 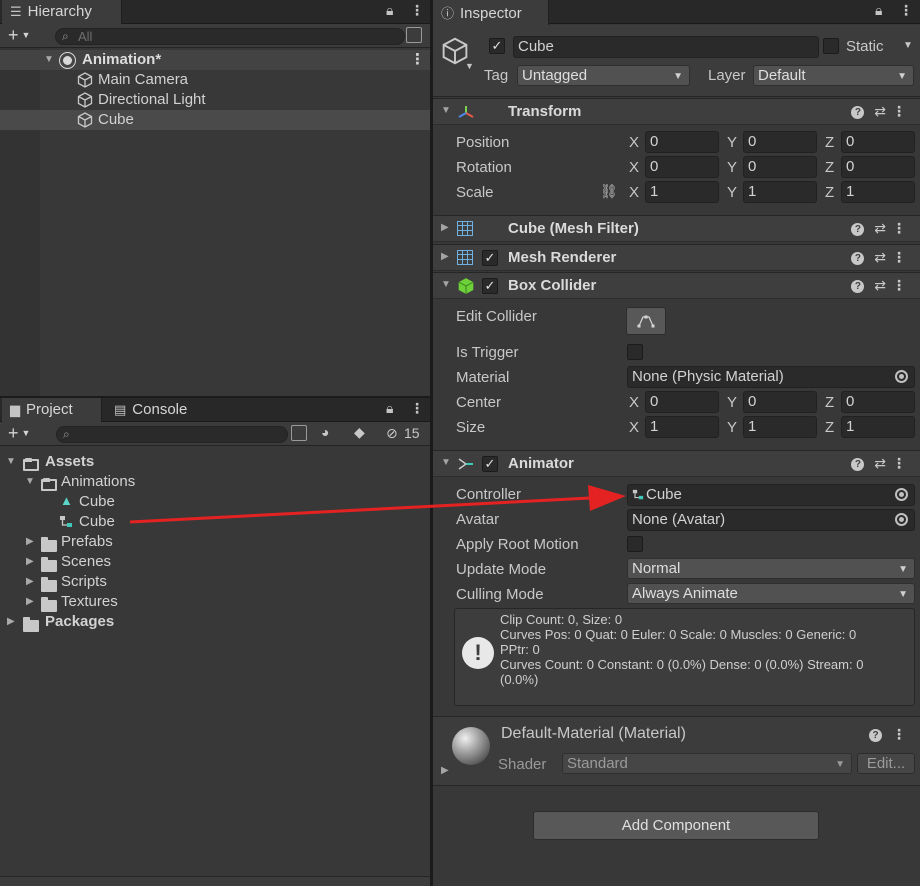 What do you see at coordinates (607, 498) in the screenshot?
I see `annotation-arrow-head` at bounding box center [607, 498].